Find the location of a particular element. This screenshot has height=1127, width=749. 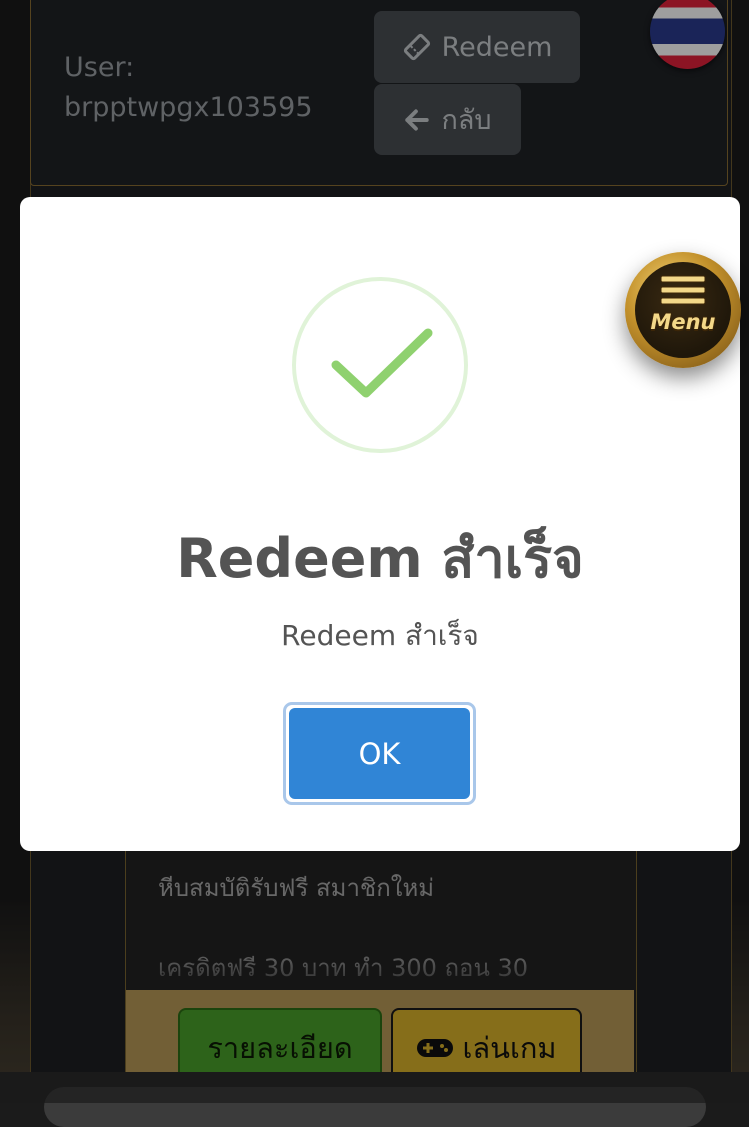

floating-menu-button: Menu is located at coordinates (683, 310).